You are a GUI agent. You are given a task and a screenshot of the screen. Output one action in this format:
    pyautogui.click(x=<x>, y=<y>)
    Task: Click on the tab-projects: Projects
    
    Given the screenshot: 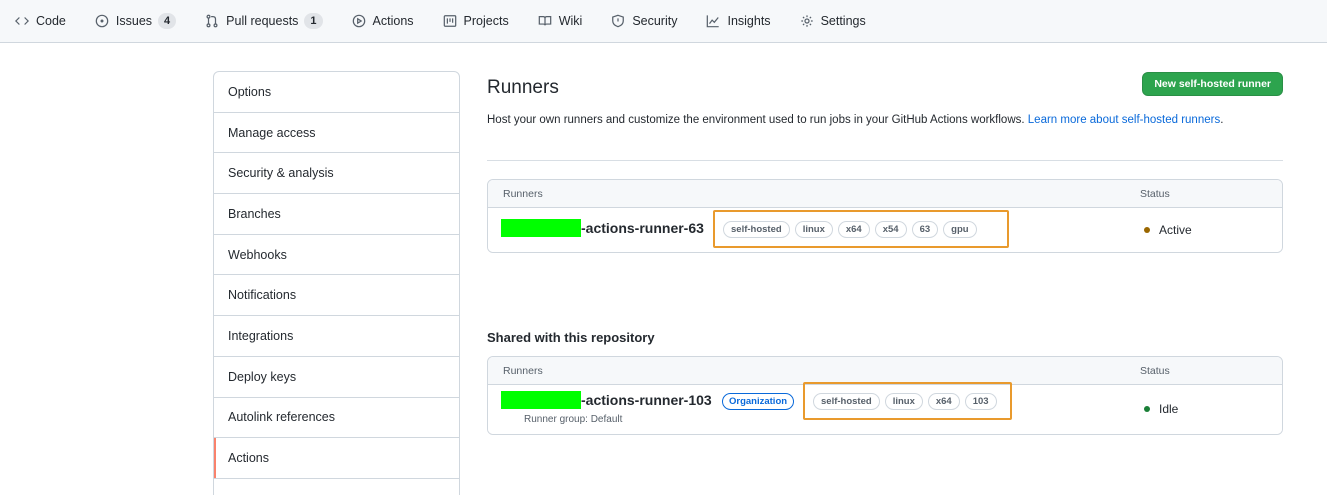 What is the action you would take?
    pyautogui.click(x=475, y=21)
    